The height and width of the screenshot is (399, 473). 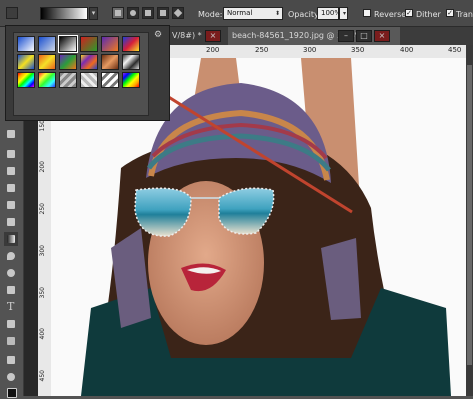 I want to click on gradient-swatch-transparent-stripes, so click(x=68, y=80).